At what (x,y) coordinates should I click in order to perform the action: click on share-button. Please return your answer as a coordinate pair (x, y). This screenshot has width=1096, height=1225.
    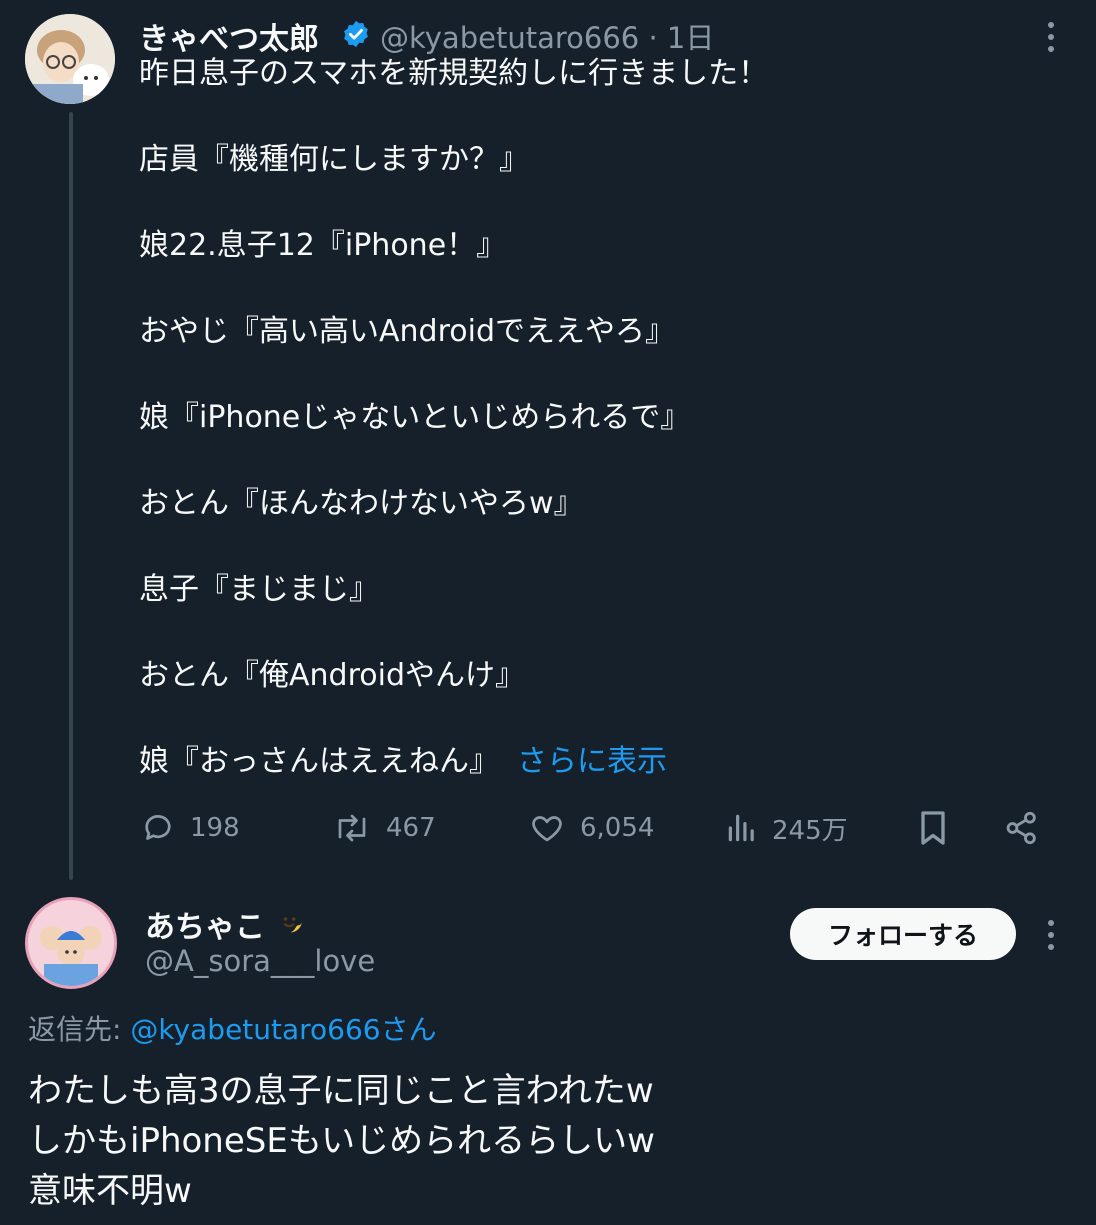
    Looking at the image, I should click on (1022, 828).